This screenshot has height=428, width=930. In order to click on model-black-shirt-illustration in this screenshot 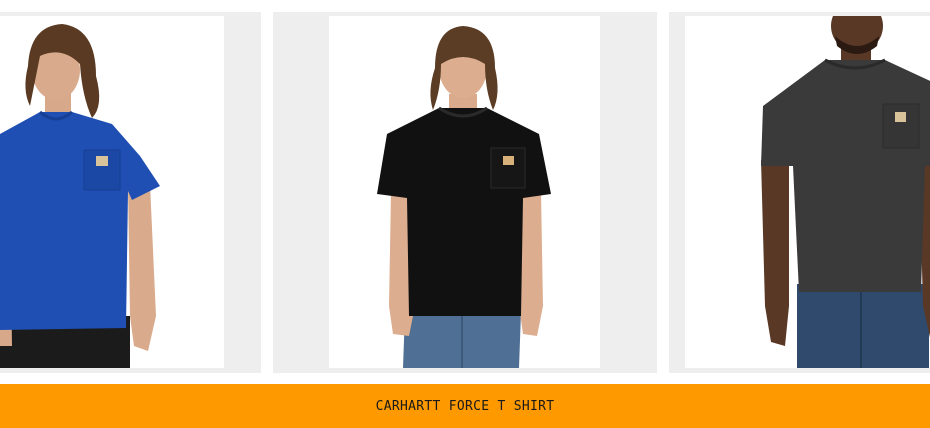, I will do `click(464, 197)`.